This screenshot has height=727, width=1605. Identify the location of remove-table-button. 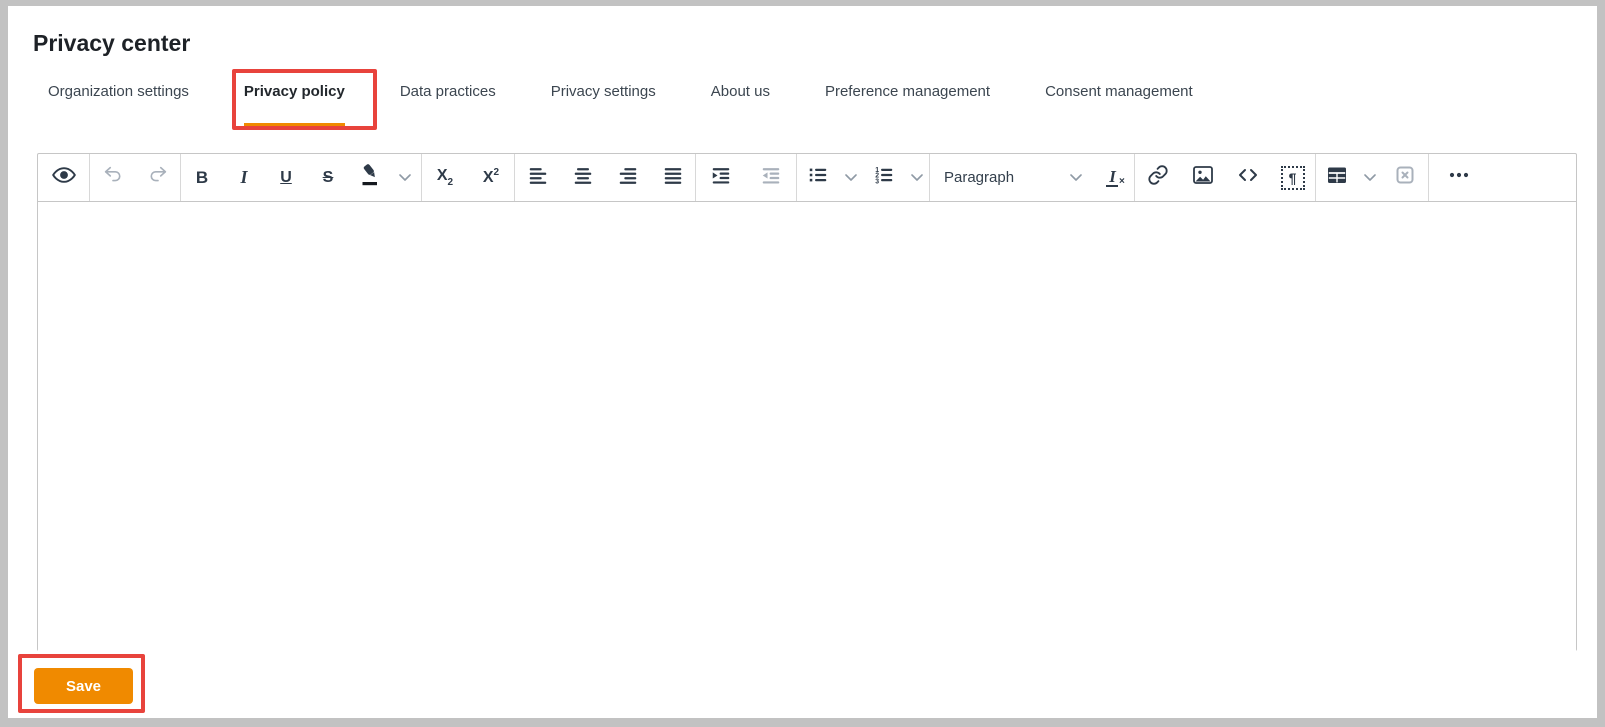
(1405, 177).